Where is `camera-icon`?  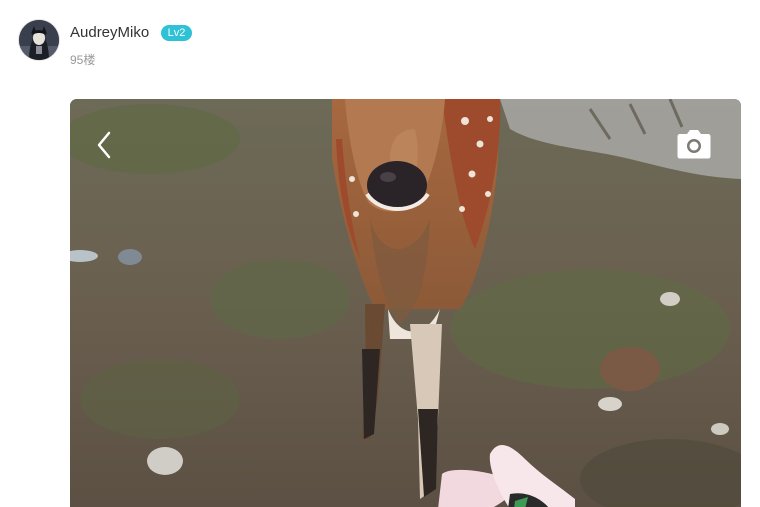
camera-icon is located at coordinates (694, 144).